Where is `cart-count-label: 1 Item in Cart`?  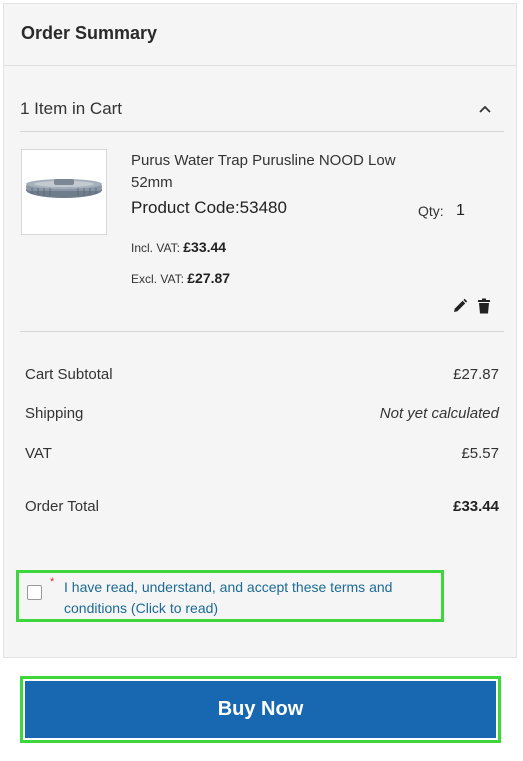
cart-count-label: 1 Item in Cart is located at coordinates (71, 108).